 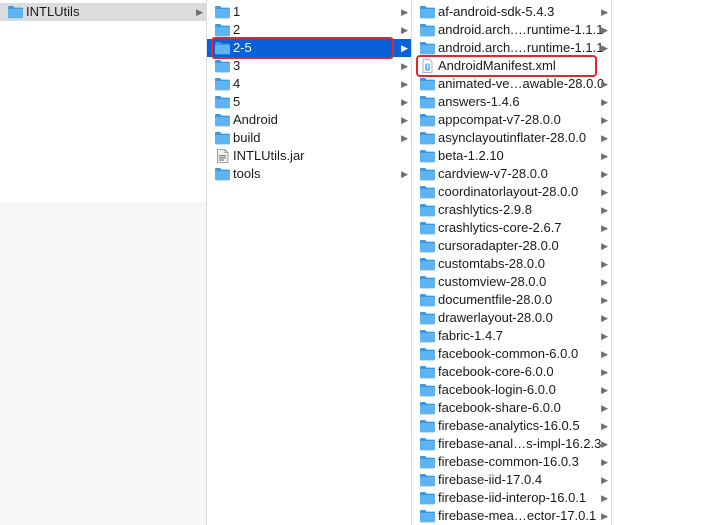 I want to click on finder-item-customview-28-0-0: customview-28.0.0 ▶, so click(x=511, y=282).